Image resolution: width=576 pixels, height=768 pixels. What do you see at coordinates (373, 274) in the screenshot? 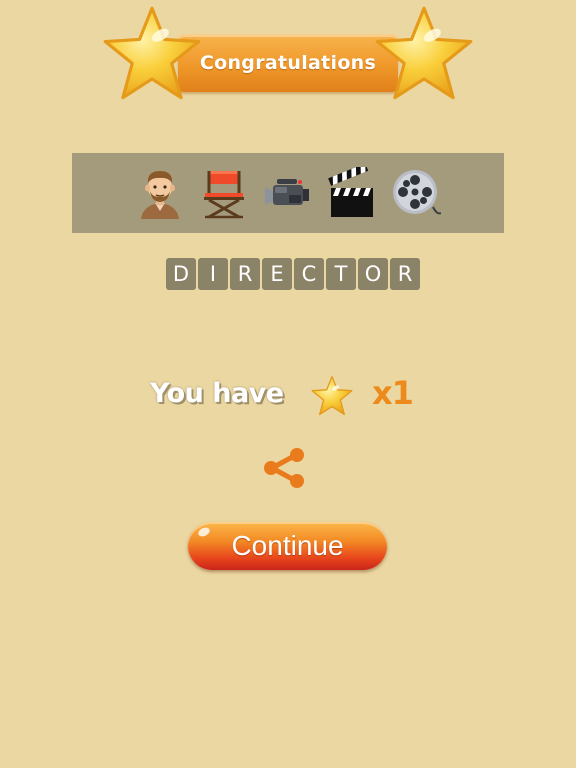
I see `answer-letter-tile: O` at bounding box center [373, 274].